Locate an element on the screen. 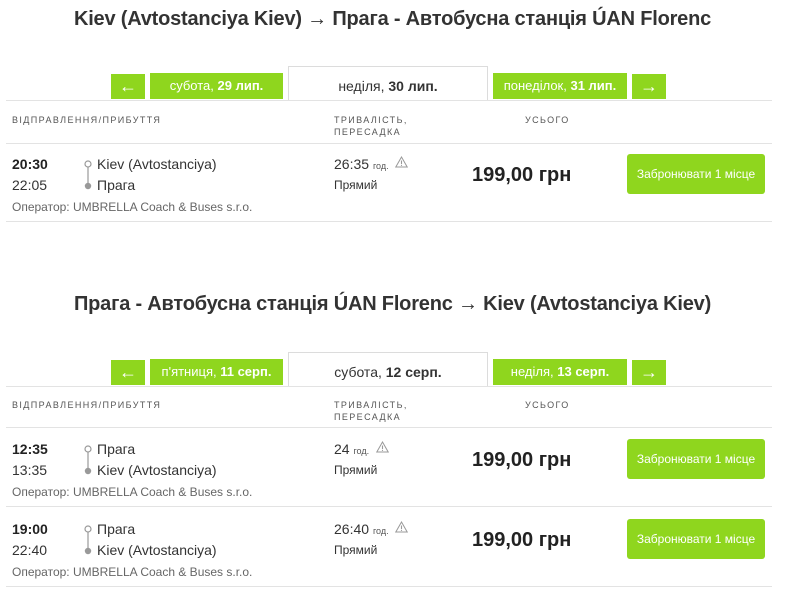 This screenshot has width=785, height=599. tab-next-day: неділя, 13 серп. is located at coordinates (560, 372).